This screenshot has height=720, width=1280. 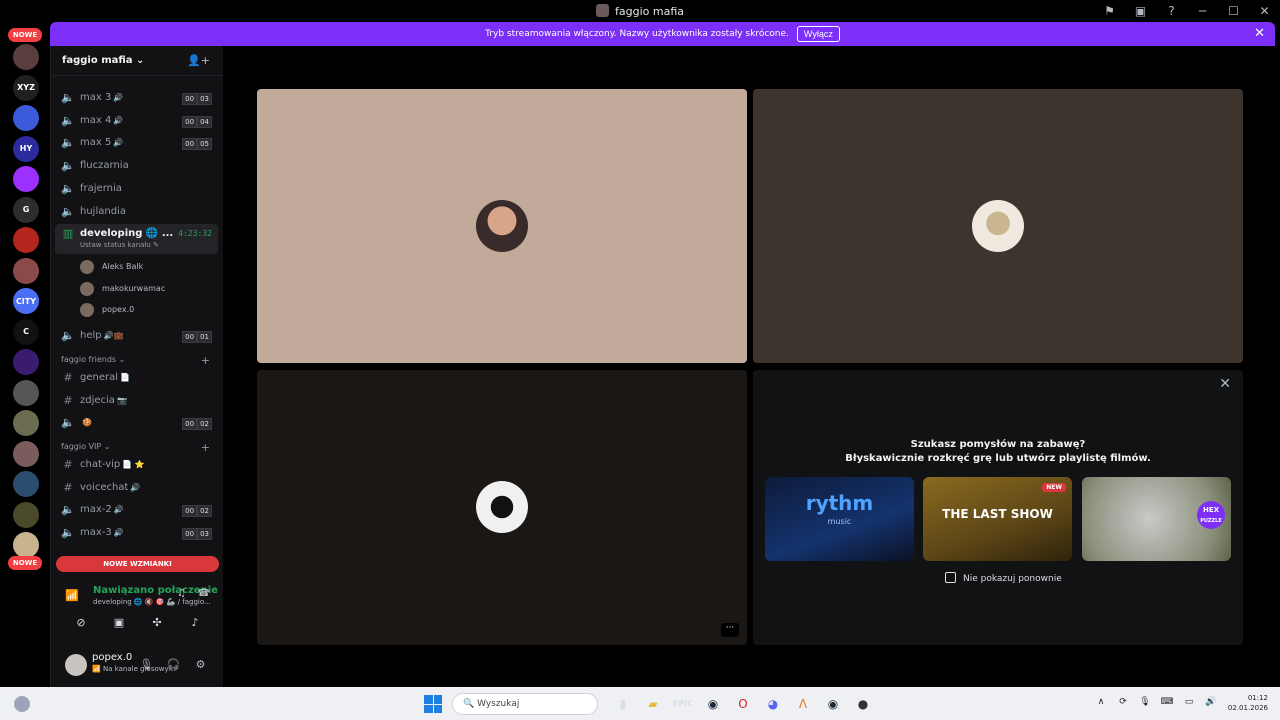 I want to click on keyboard-icon: ⌨, so click(x=1167, y=702).